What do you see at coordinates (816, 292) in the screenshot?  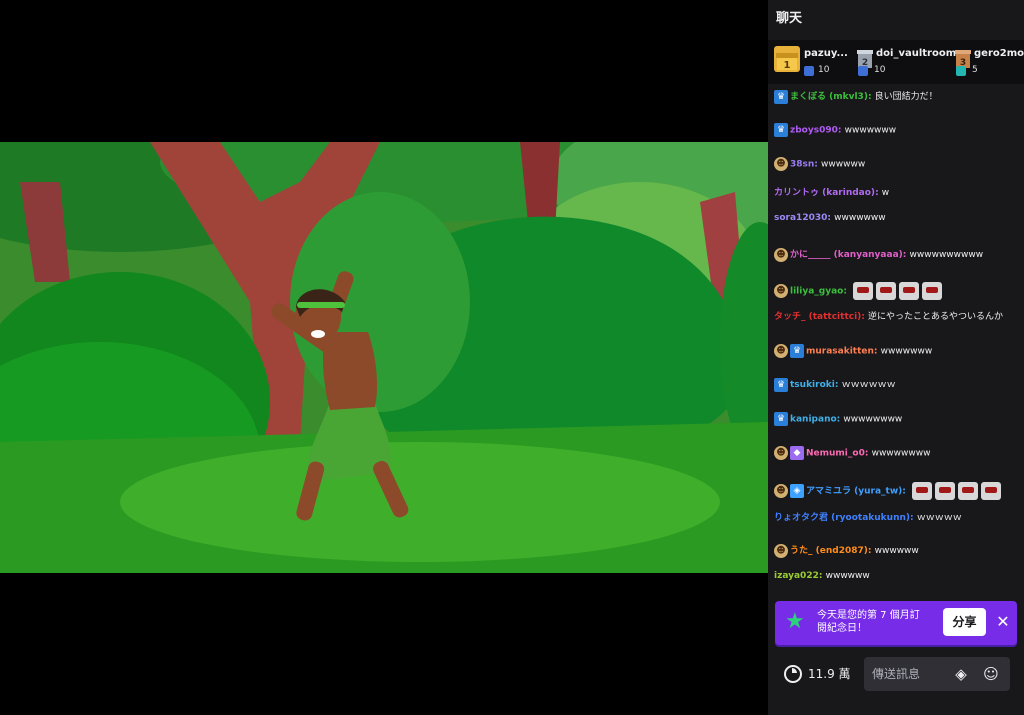 I see `chat-author: liliya_gyao` at bounding box center [816, 292].